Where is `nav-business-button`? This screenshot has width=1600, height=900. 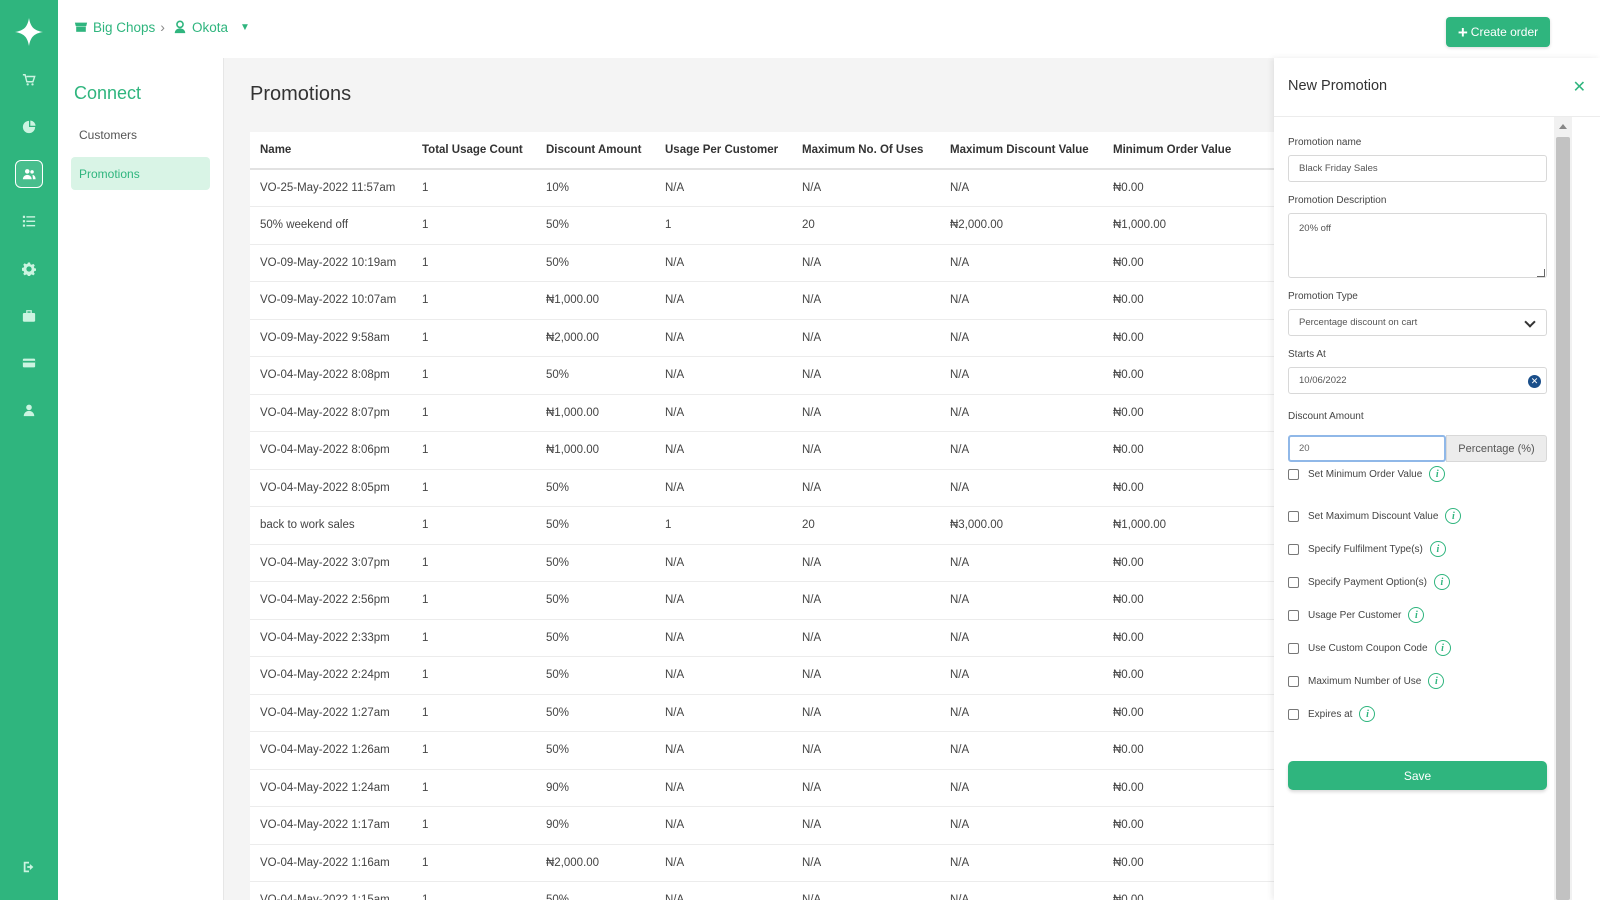
nav-business-button is located at coordinates (29, 316).